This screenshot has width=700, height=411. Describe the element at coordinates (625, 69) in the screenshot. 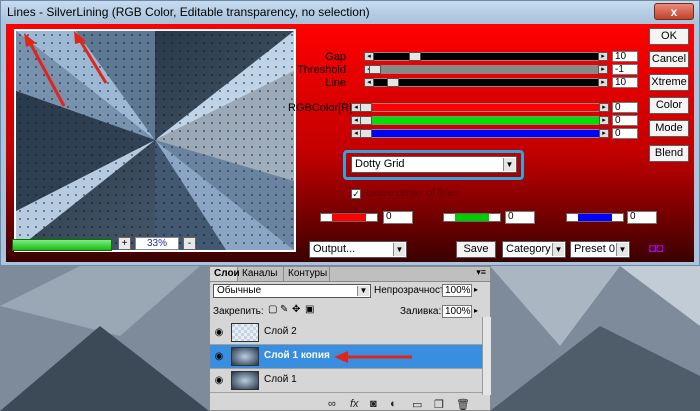

I see `threshold-value: -1` at that location.